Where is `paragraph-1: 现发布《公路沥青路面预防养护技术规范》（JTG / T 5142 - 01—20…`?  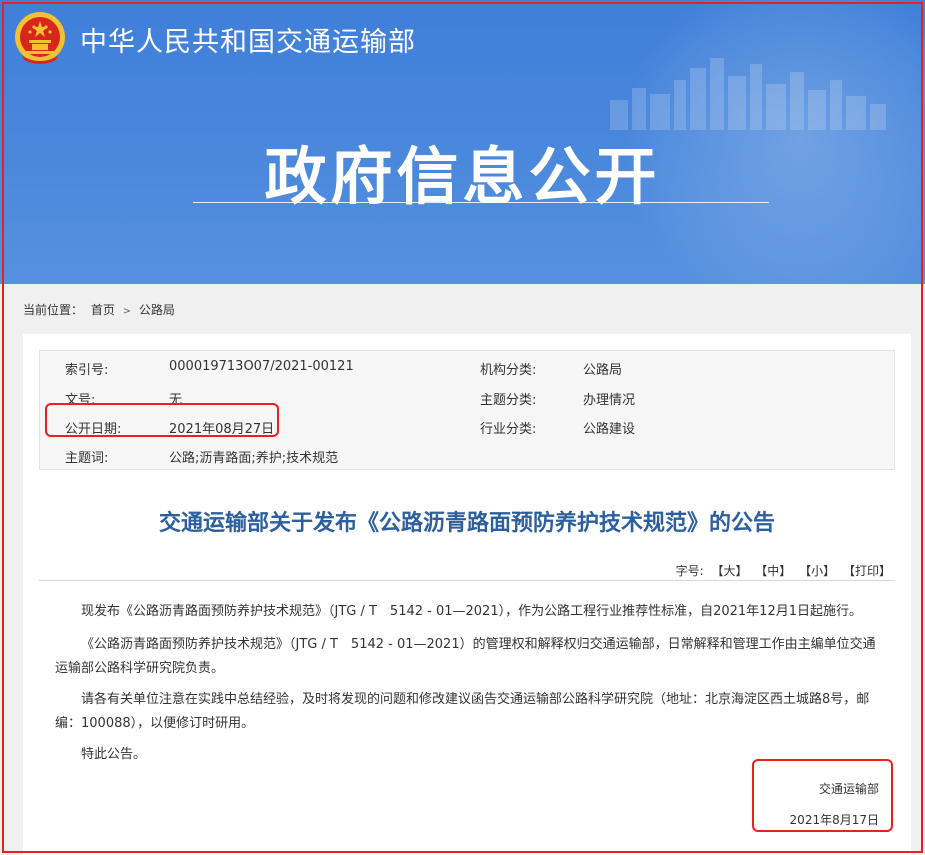
paragraph-1: 现发布《公路沥青路面预防养护技术规范》（JTG / T 5142 - 01—20… is located at coordinates (469, 612).